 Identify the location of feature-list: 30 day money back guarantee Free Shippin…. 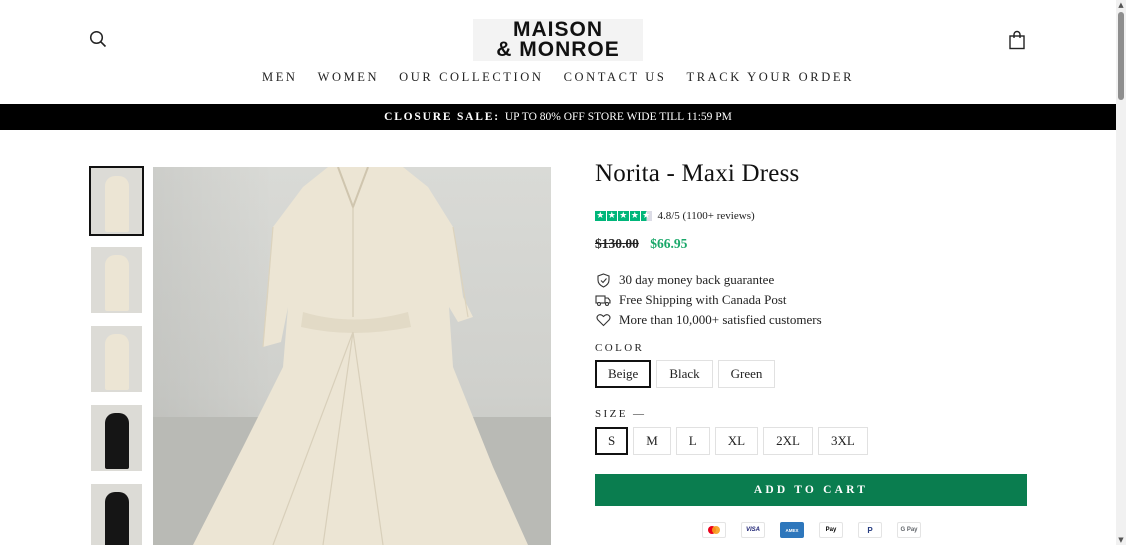
(708, 300).